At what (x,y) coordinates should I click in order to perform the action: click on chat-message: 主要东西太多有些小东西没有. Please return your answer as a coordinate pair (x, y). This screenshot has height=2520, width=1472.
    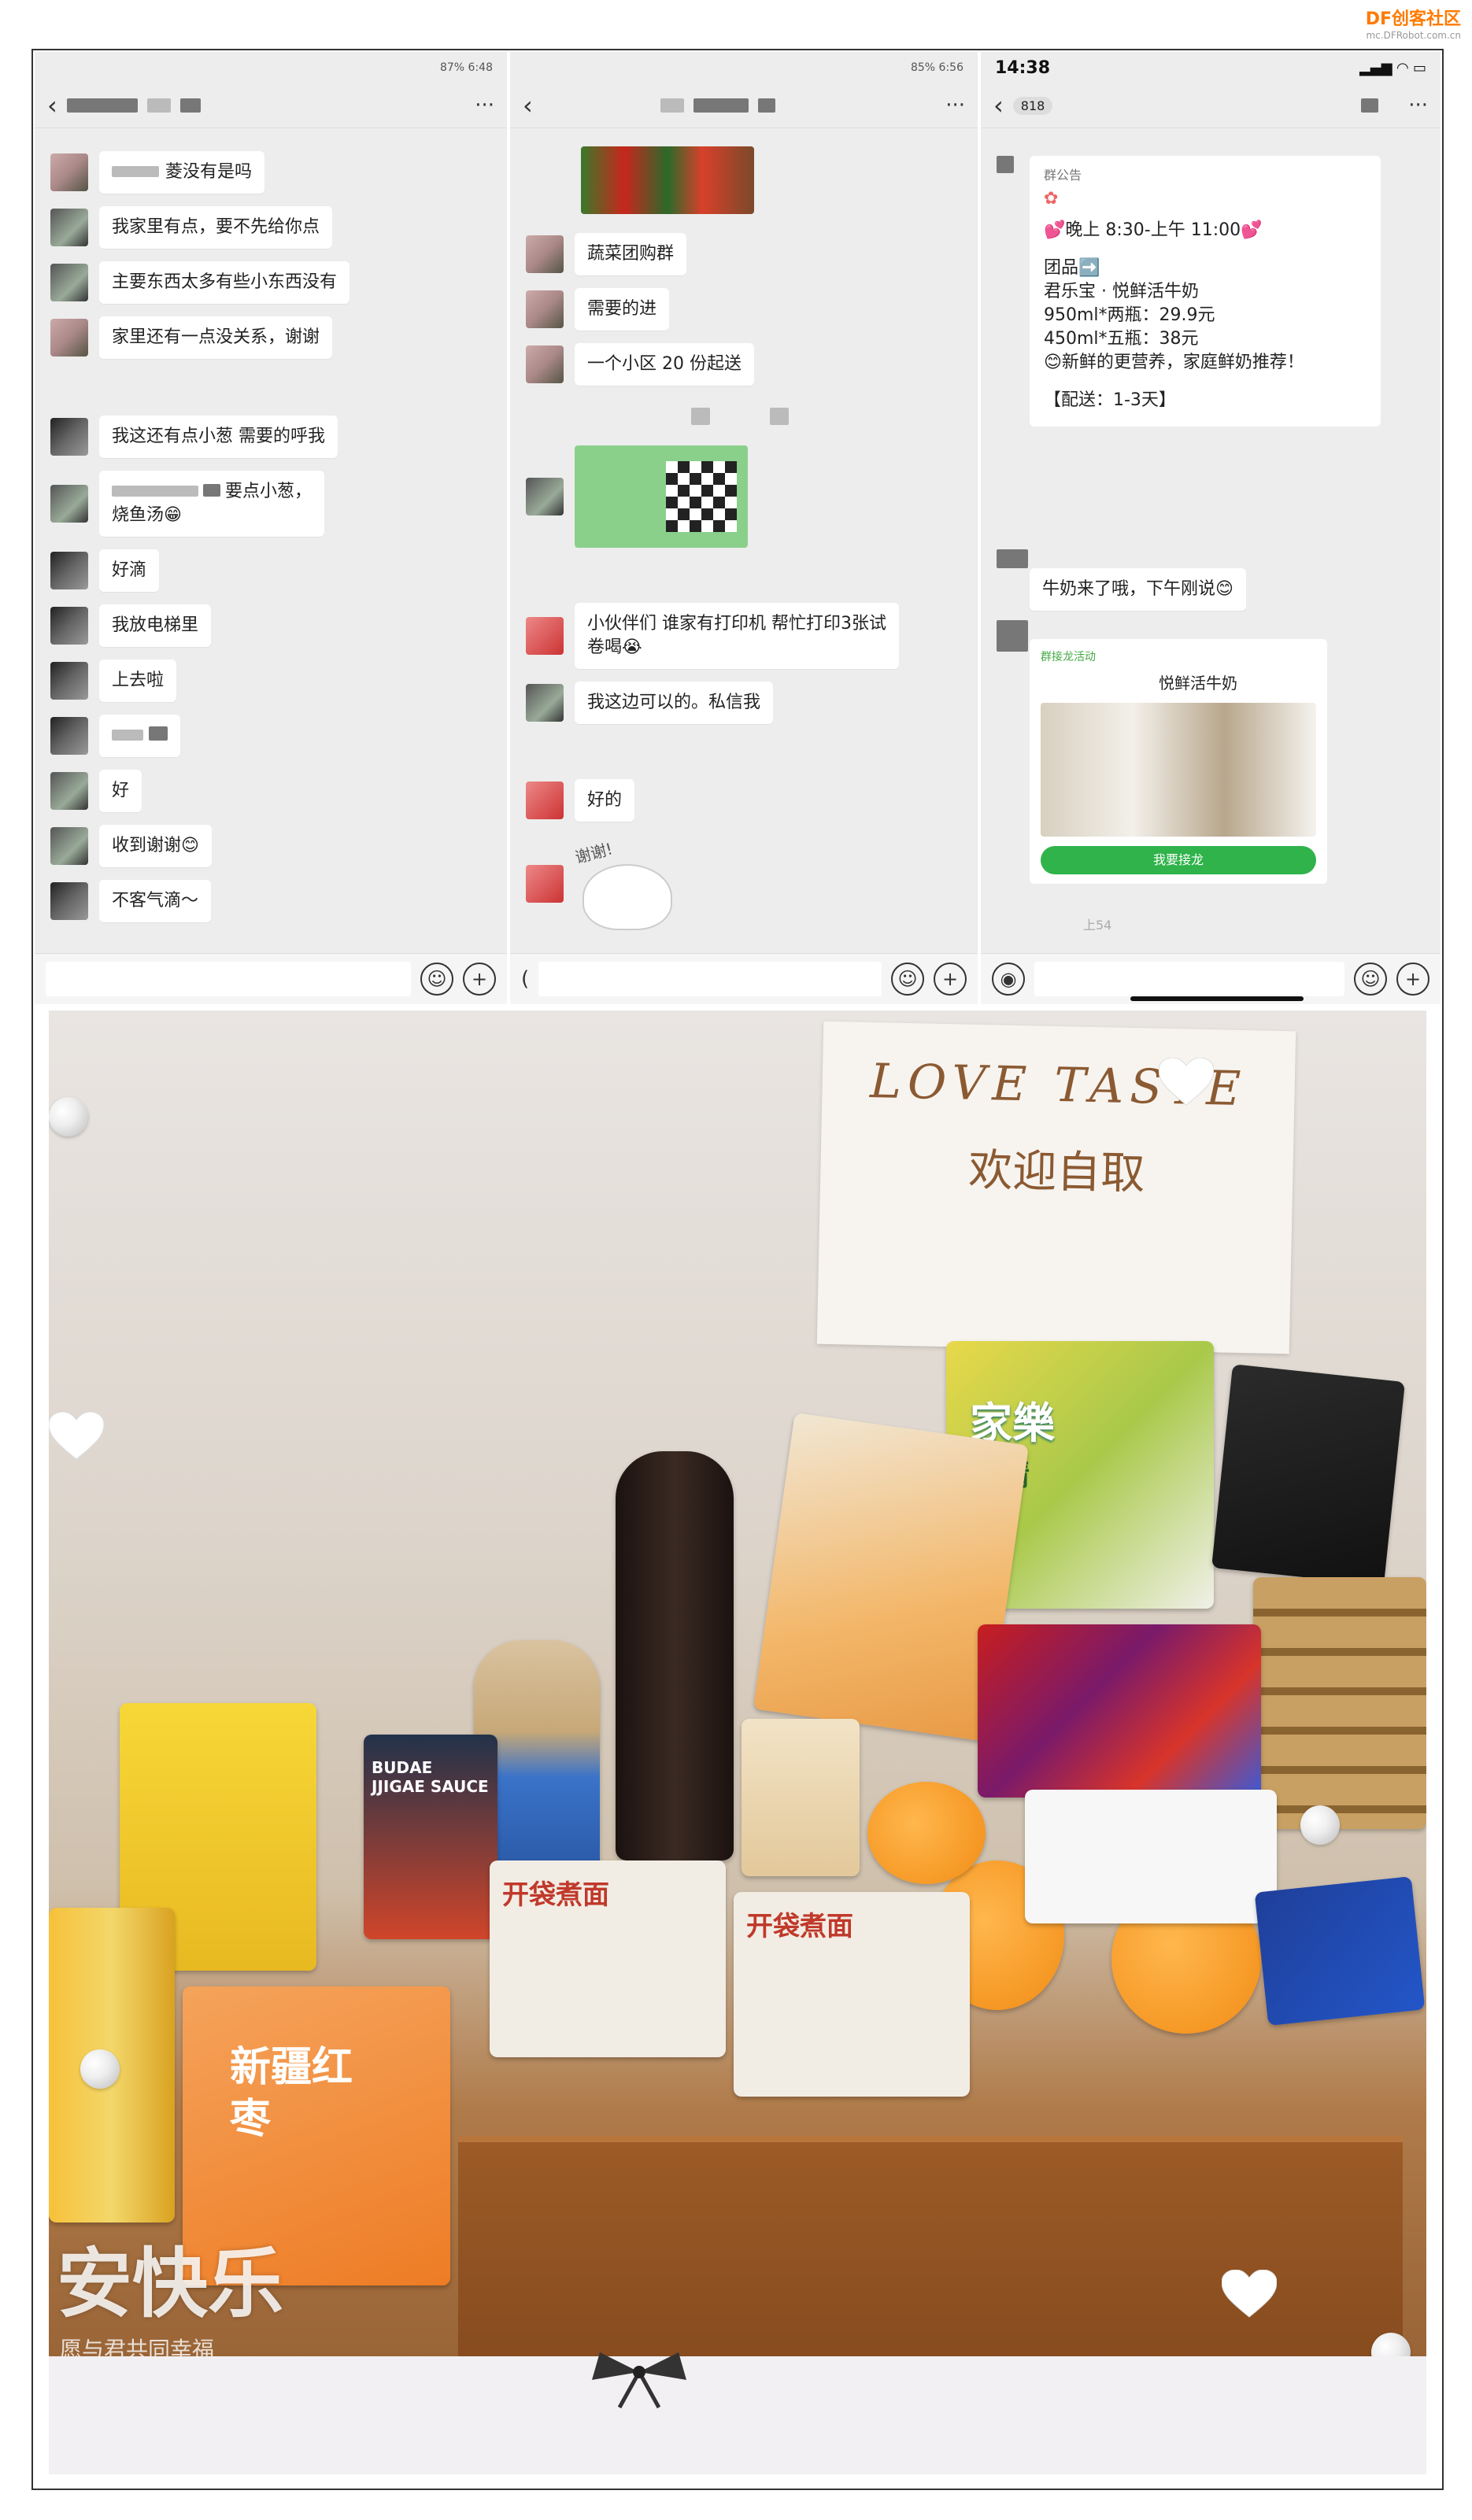
    Looking at the image, I should click on (200, 282).